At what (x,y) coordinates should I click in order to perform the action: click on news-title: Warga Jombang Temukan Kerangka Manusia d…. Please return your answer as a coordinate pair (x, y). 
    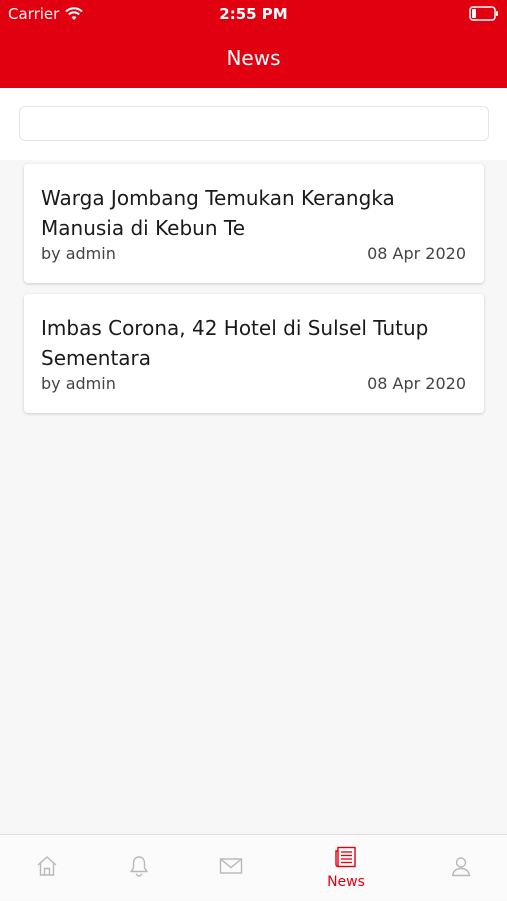
    Looking at the image, I should click on (218, 213).